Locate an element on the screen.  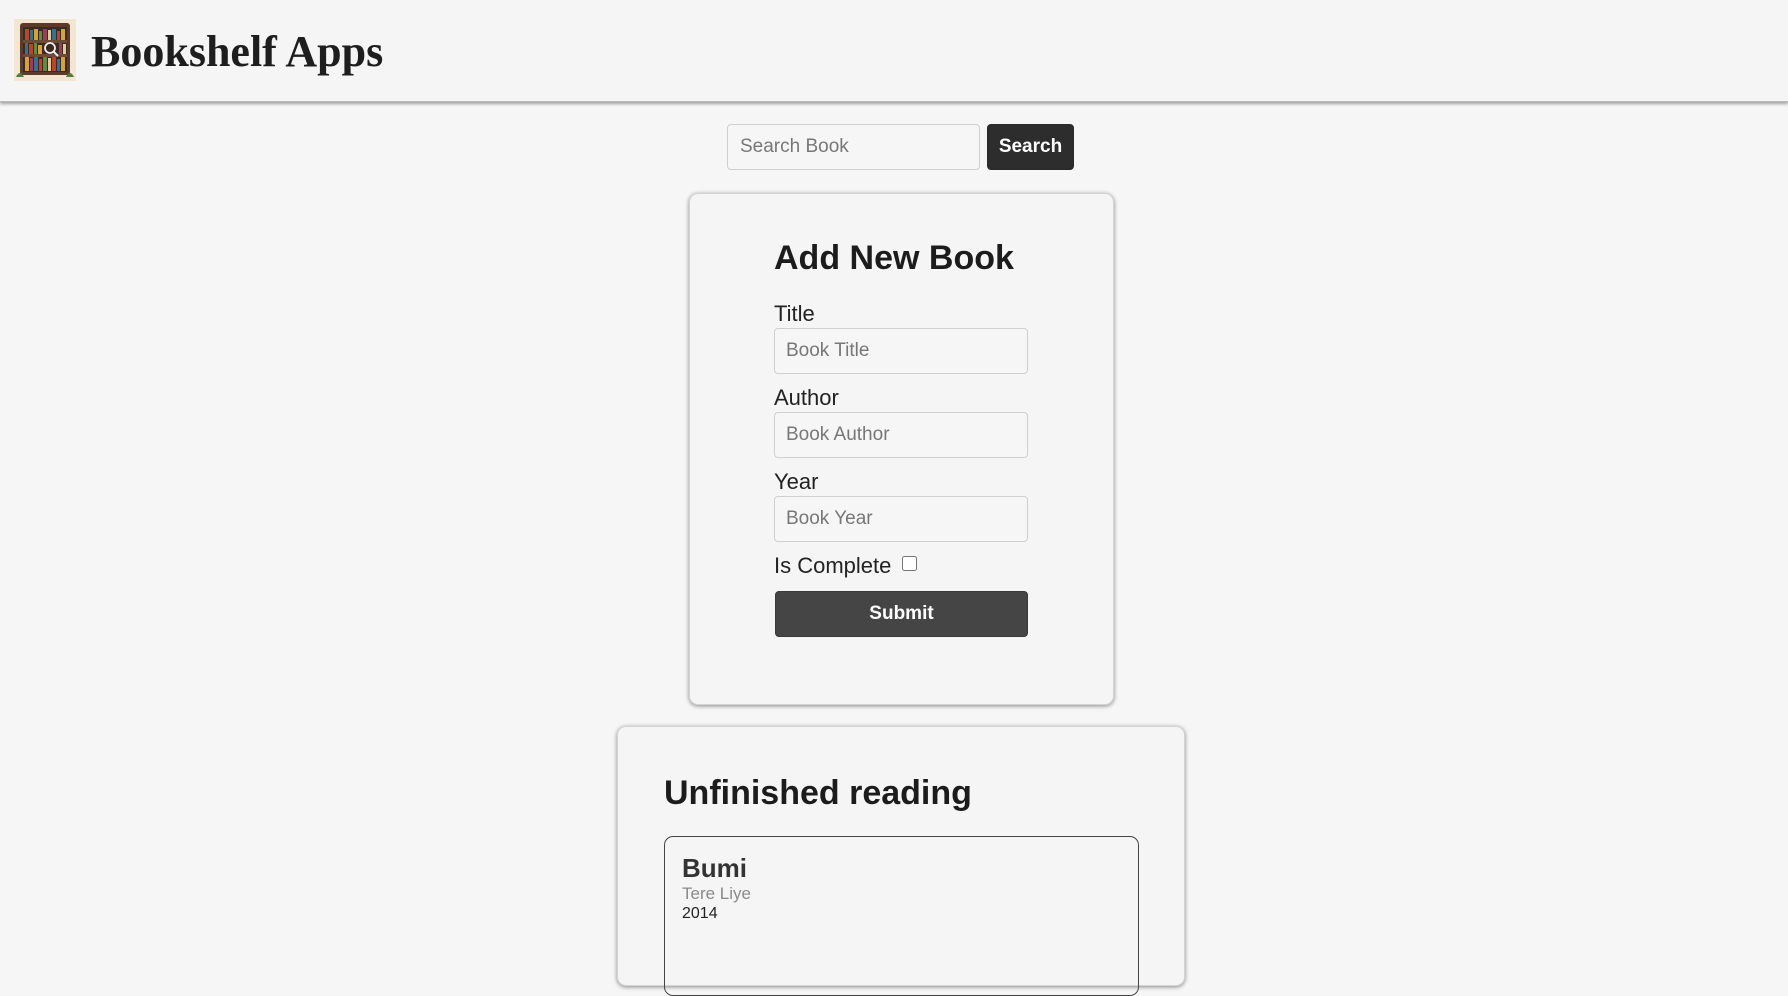
author-input is located at coordinates (901, 435).